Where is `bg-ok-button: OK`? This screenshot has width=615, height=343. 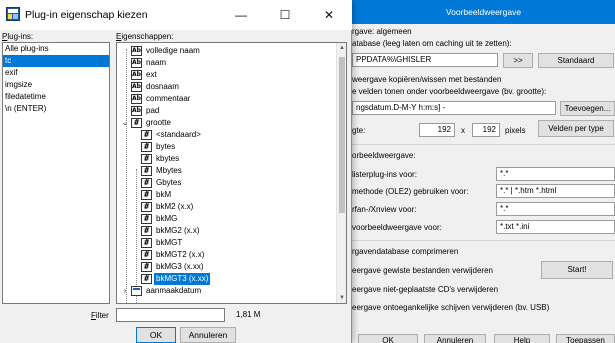 bg-ok-button: OK is located at coordinates (388, 338).